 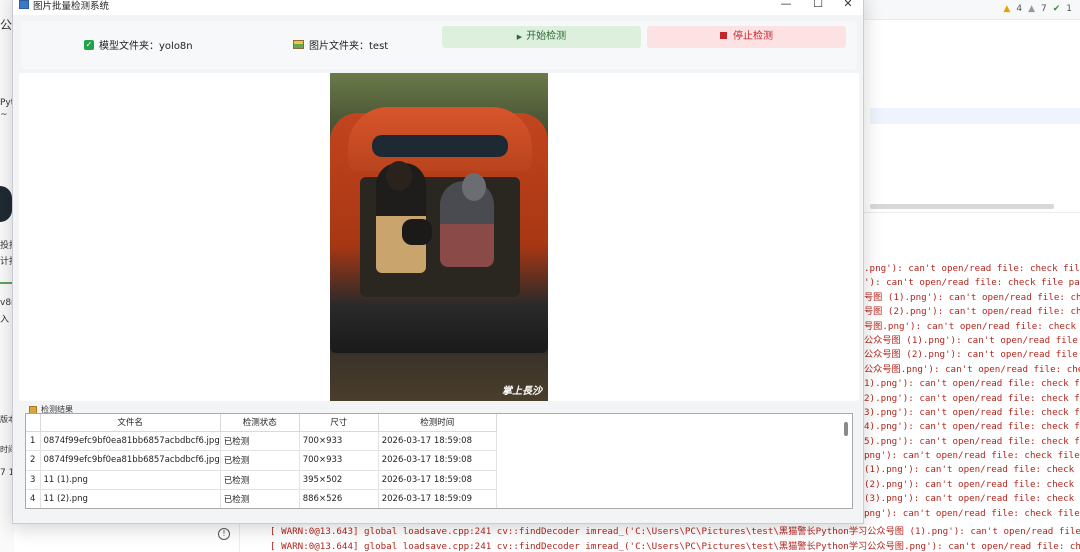 I want to click on preview-photo: 掌上長沙, so click(x=439, y=237).